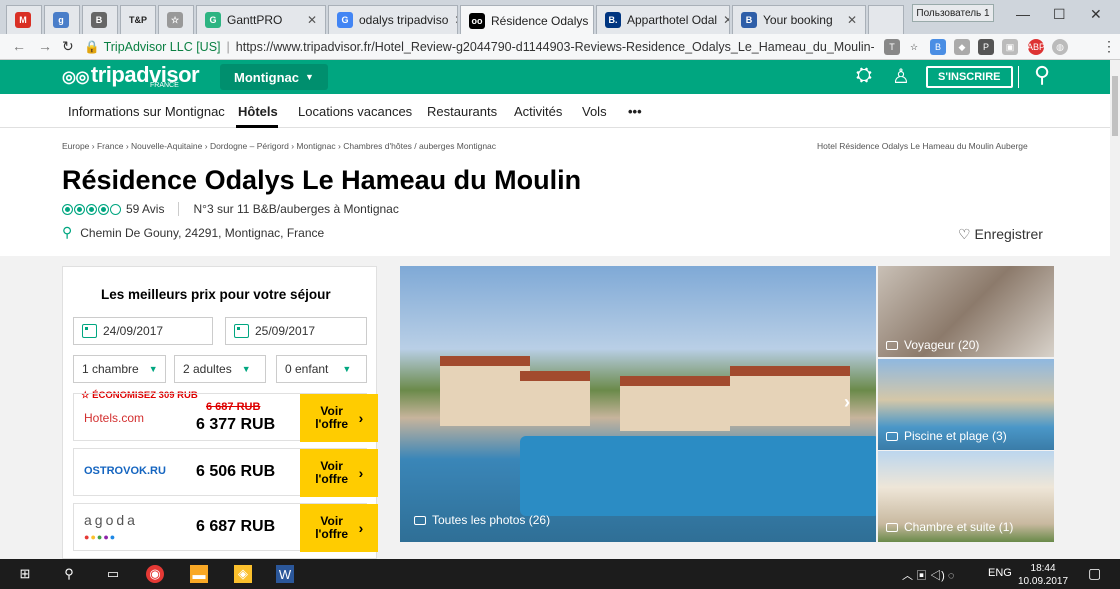 The height and width of the screenshot is (589, 1120). What do you see at coordinates (1109, 46) in the screenshot?
I see `menu-kebab-icon: ⋮` at bounding box center [1109, 46].